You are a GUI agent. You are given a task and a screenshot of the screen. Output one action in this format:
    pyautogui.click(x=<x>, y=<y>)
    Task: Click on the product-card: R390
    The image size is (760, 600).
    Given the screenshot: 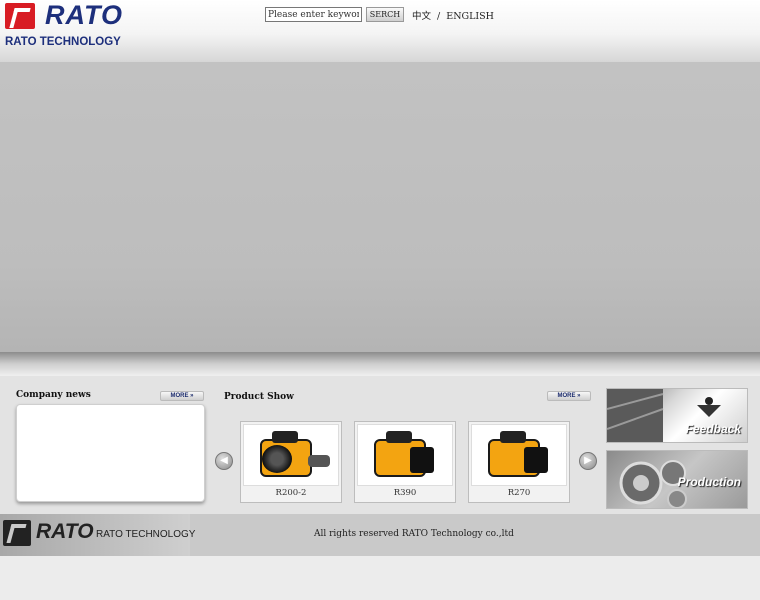 What is the action you would take?
    pyautogui.click(x=405, y=462)
    